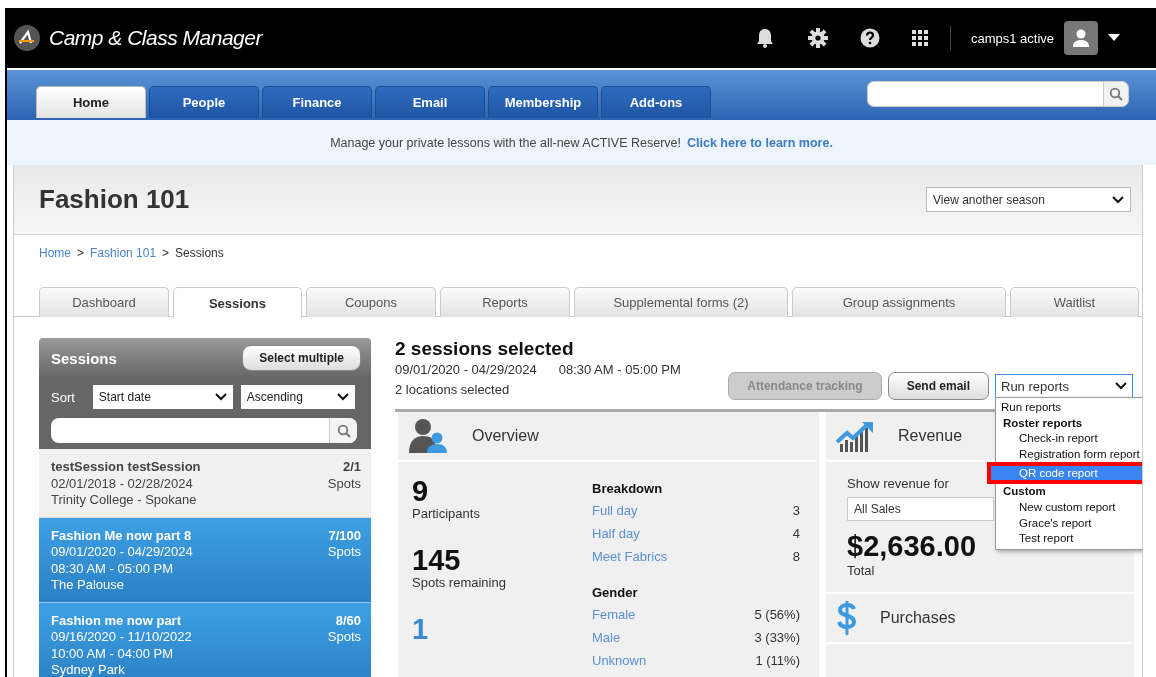 Image resolution: width=1156 pixels, height=677 pixels. Describe the element at coordinates (371, 302) in the screenshot. I see `section-tab: Coupons` at that location.